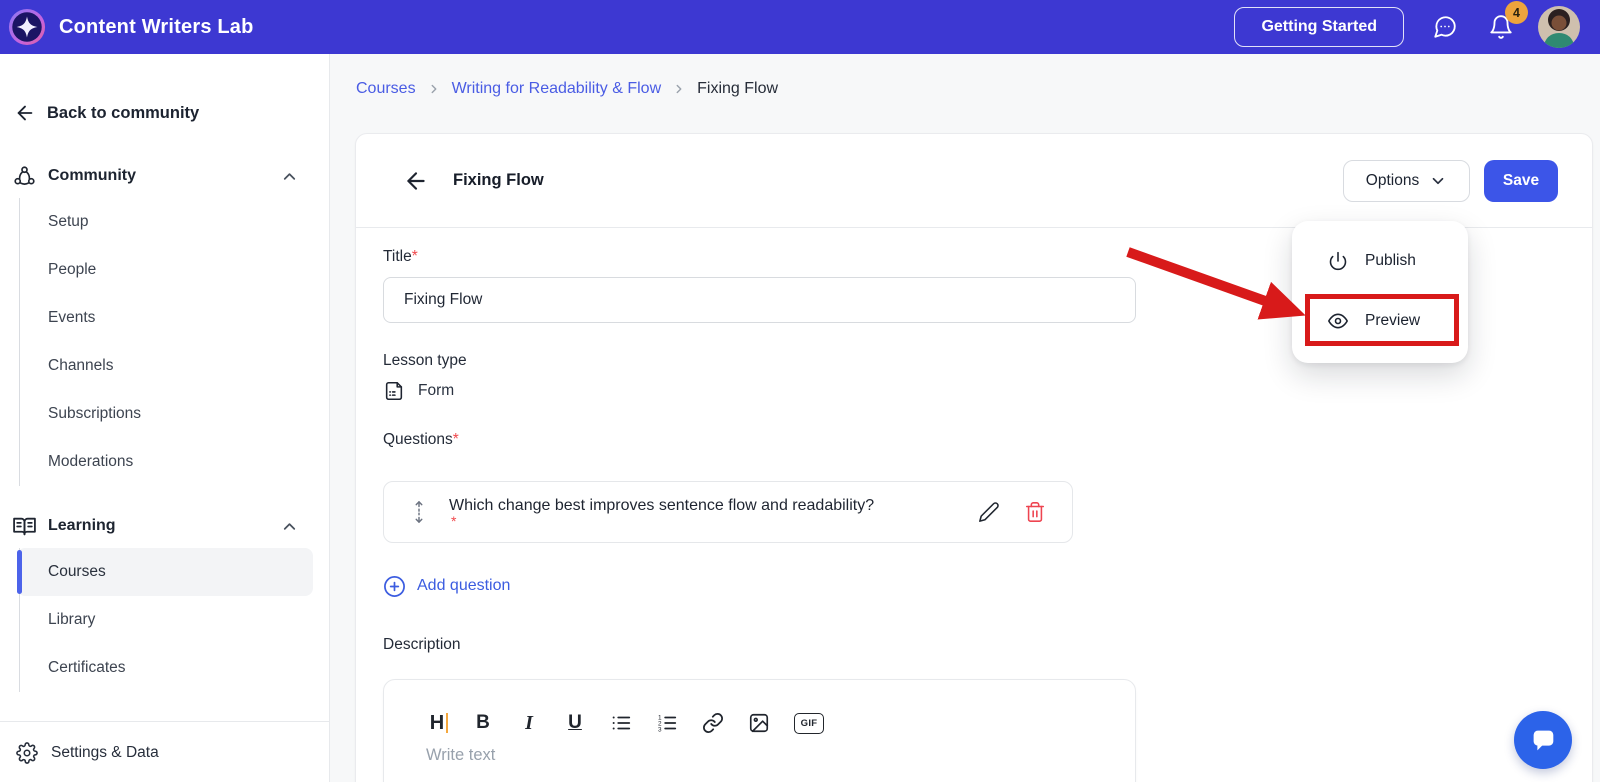 The image size is (1600, 782). Describe the element at coordinates (24, 526) in the screenshot. I see `learning-book-icon` at that location.